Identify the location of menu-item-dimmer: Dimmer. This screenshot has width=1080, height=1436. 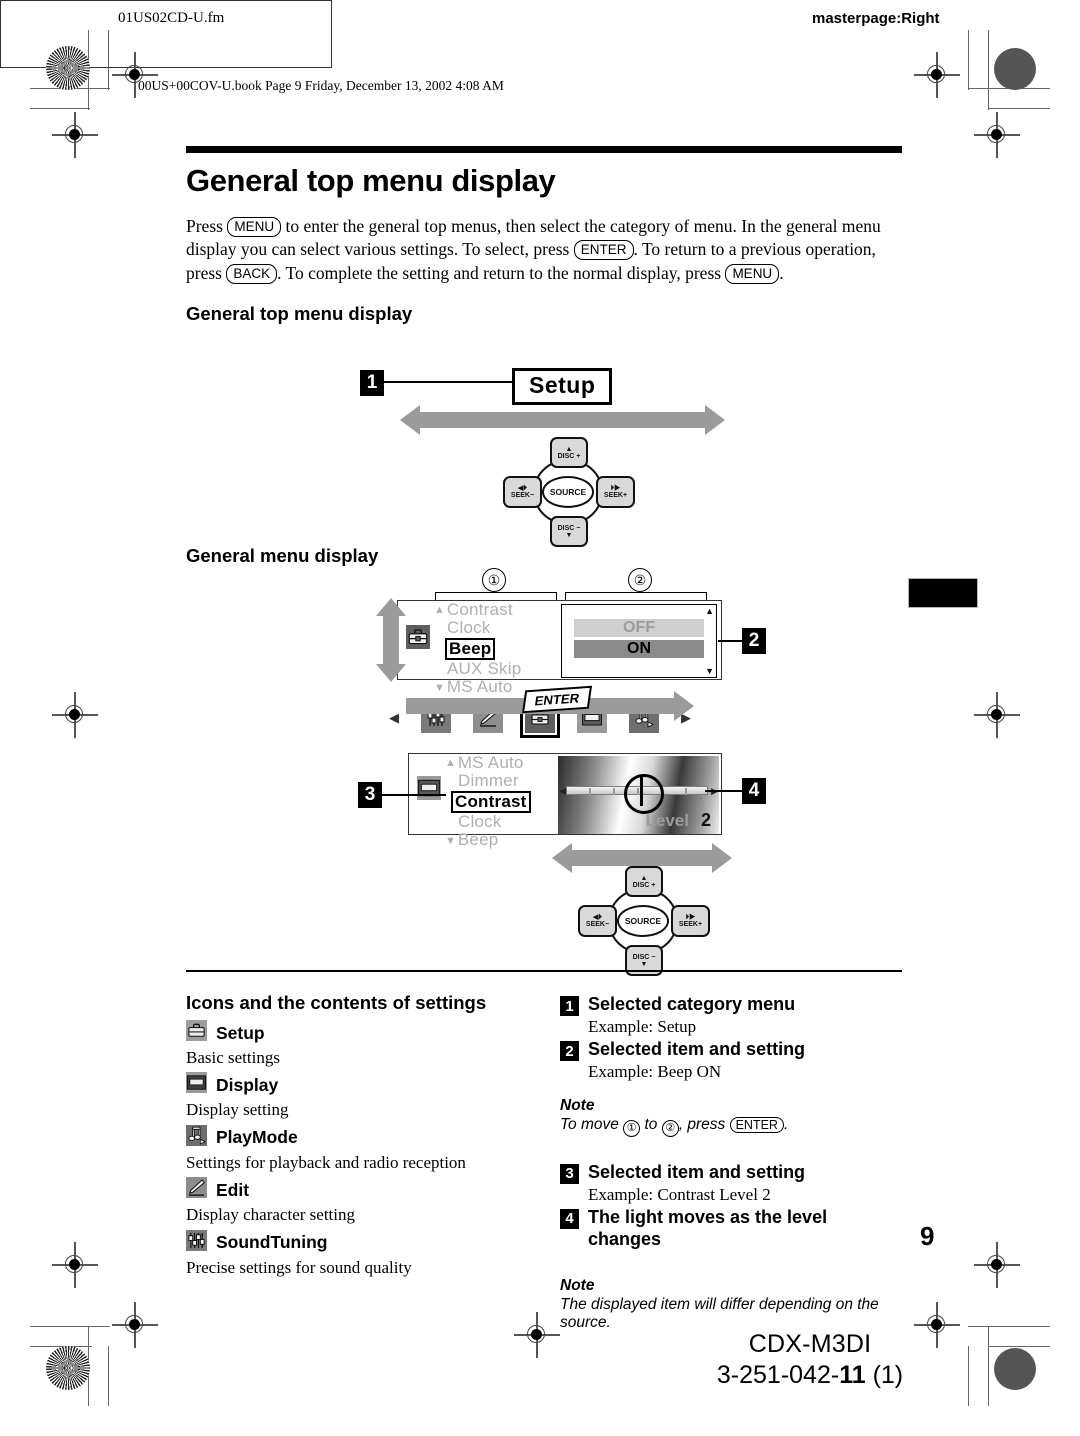
(510, 780).